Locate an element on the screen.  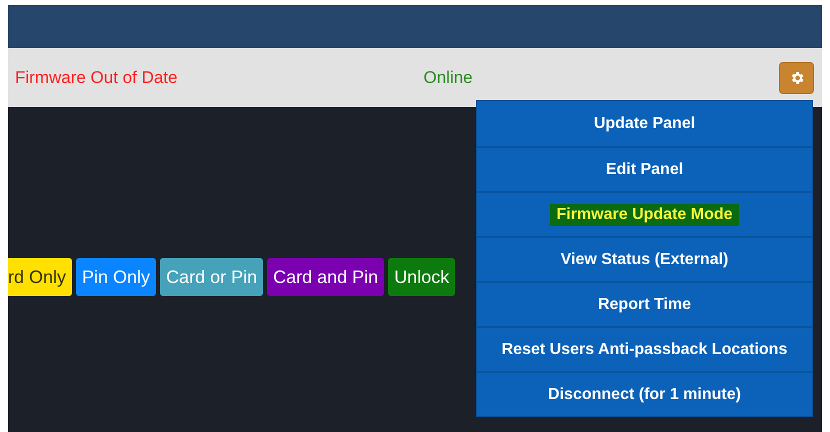
mode-badge: rd Only is located at coordinates (40, 277).